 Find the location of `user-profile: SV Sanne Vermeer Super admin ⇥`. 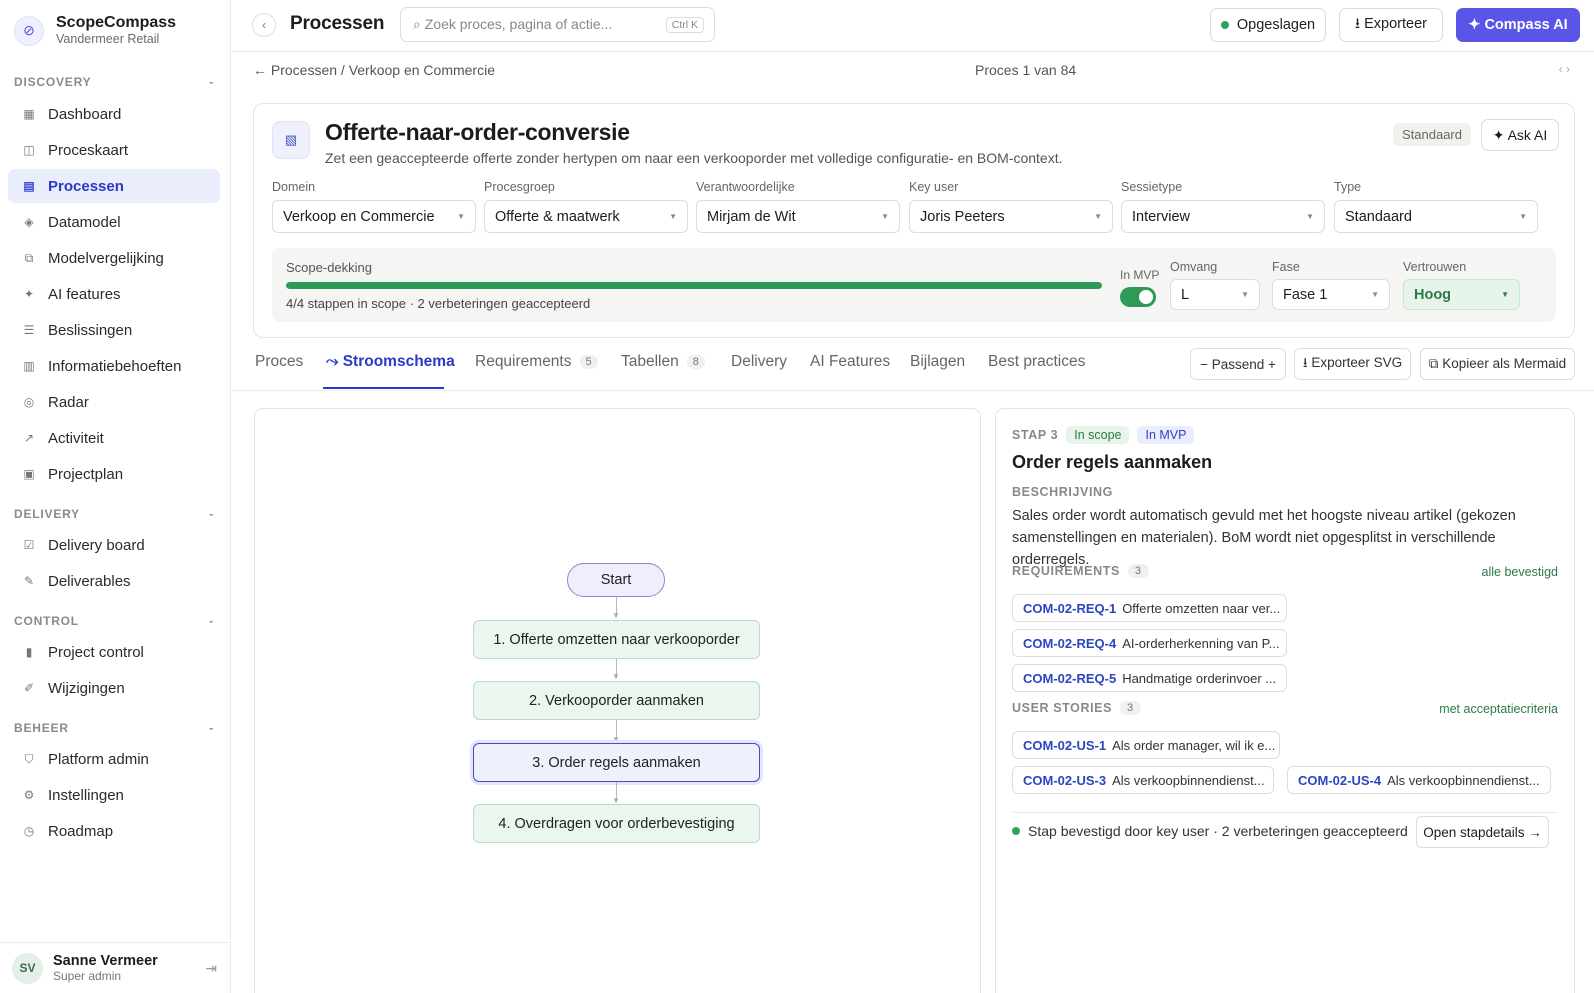

user-profile: SV Sanne Vermeer Super admin ⇥ is located at coordinates (115, 967).